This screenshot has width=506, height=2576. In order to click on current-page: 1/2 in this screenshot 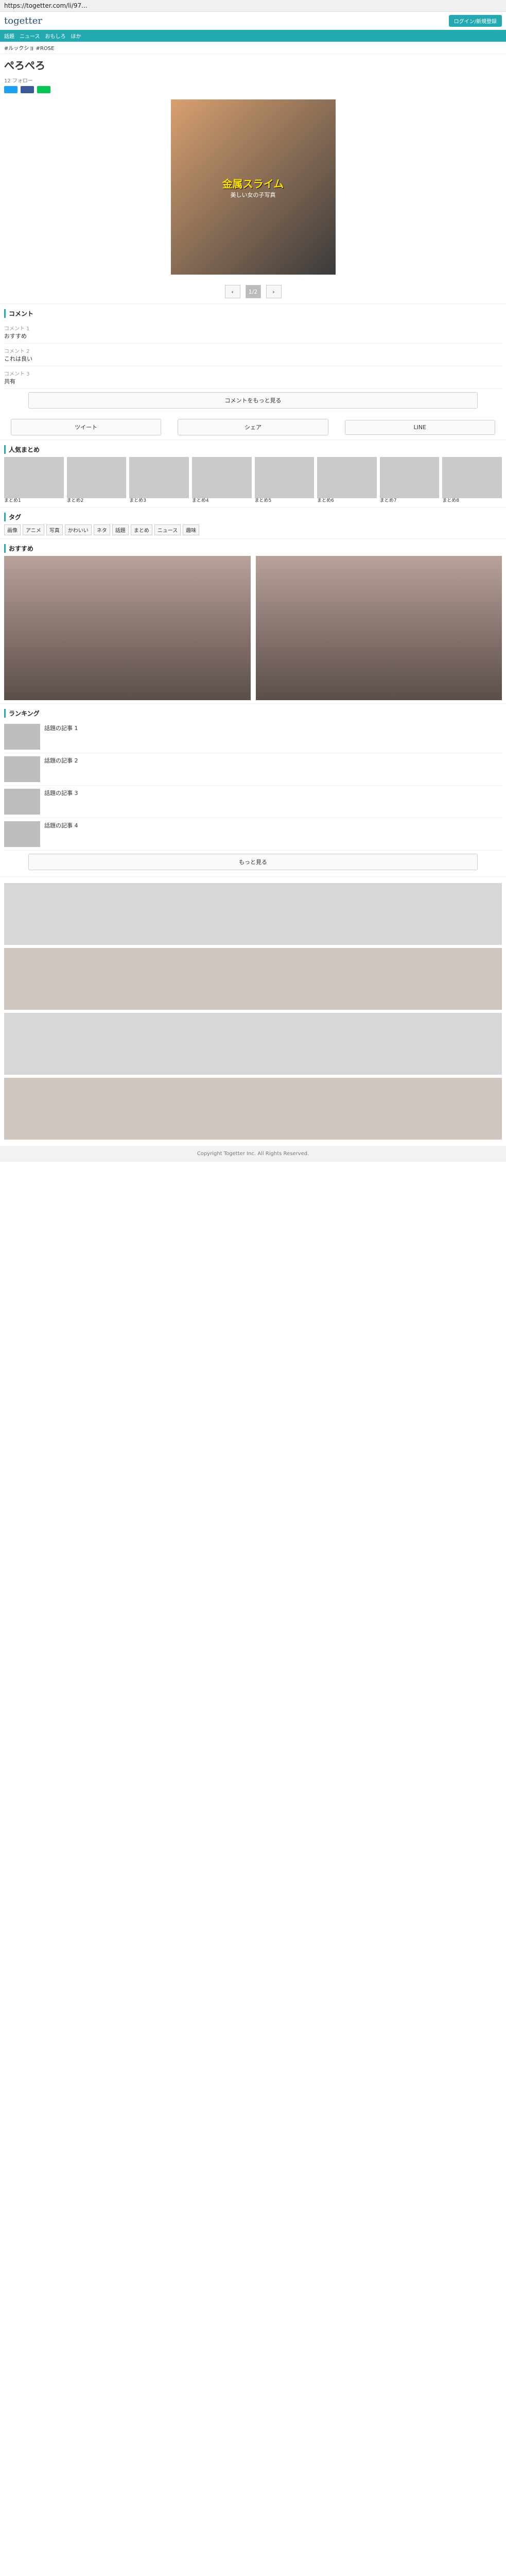, I will do `click(253, 291)`.